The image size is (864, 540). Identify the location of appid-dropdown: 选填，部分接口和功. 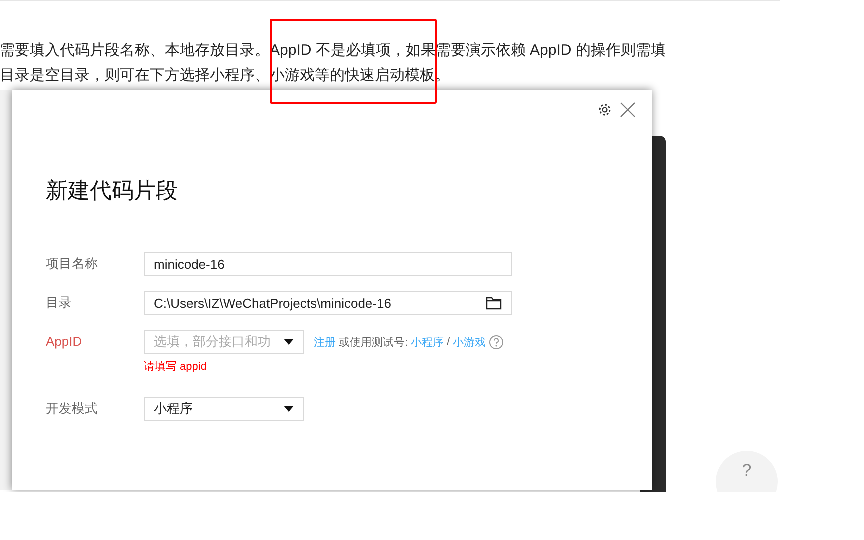
(224, 342).